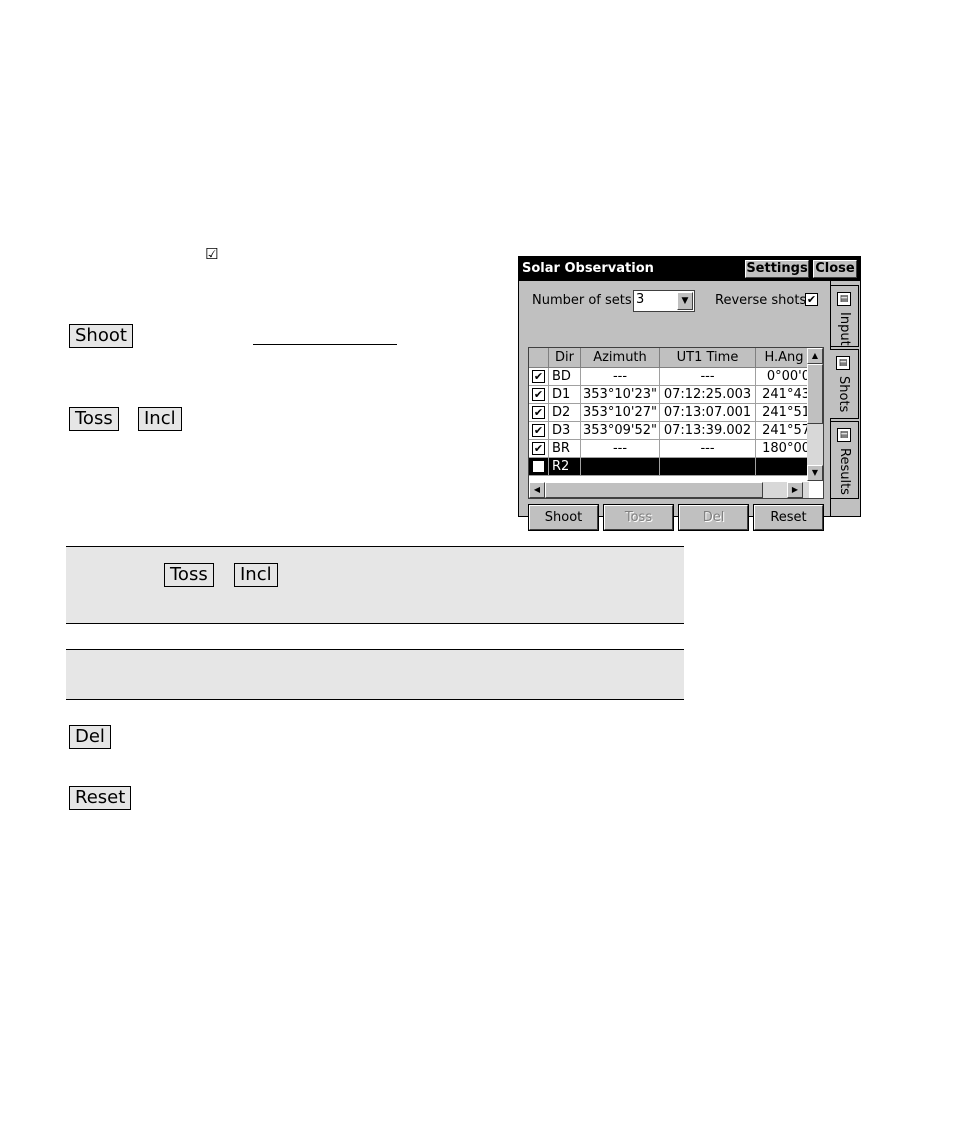  Describe the element at coordinates (761, 300) in the screenshot. I see `reverse-shots-label: Reverse shots` at that location.